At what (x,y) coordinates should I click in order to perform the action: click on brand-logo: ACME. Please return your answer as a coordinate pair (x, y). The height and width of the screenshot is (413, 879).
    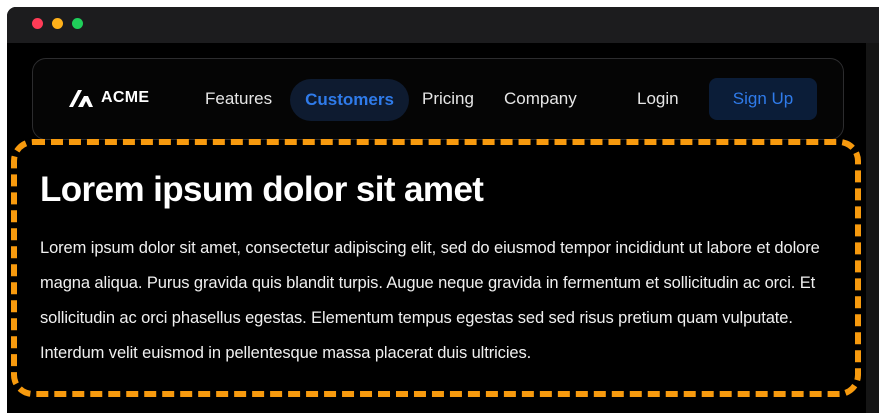
    Looking at the image, I should click on (109, 97).